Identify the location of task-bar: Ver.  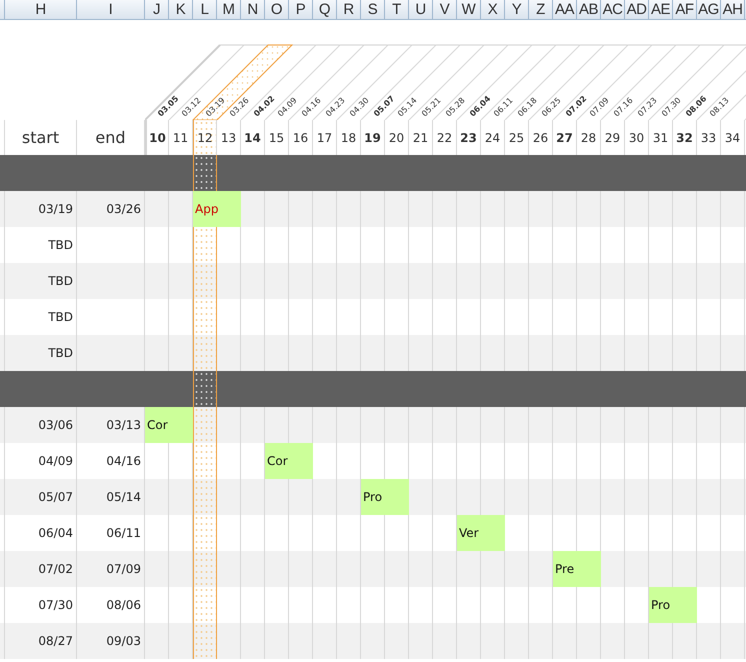
(481, 533).